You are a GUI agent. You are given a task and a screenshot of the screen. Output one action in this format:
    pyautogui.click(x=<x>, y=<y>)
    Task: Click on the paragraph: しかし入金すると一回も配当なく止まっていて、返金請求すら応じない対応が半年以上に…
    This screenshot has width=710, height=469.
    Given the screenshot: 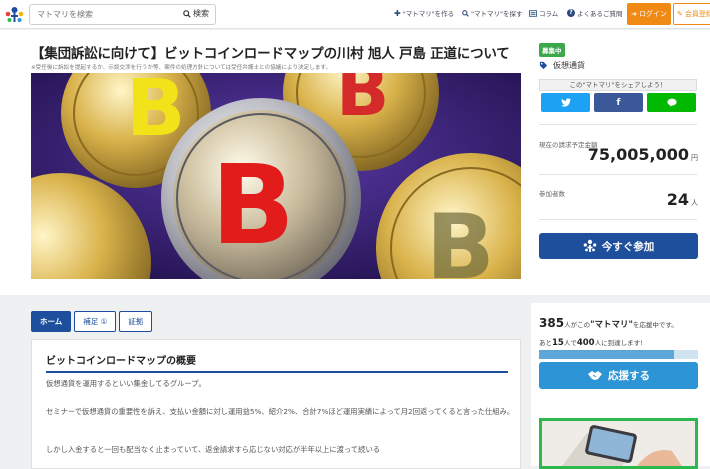 What is the action you would take?
    pyautogui.click(x=213, y=449)
    